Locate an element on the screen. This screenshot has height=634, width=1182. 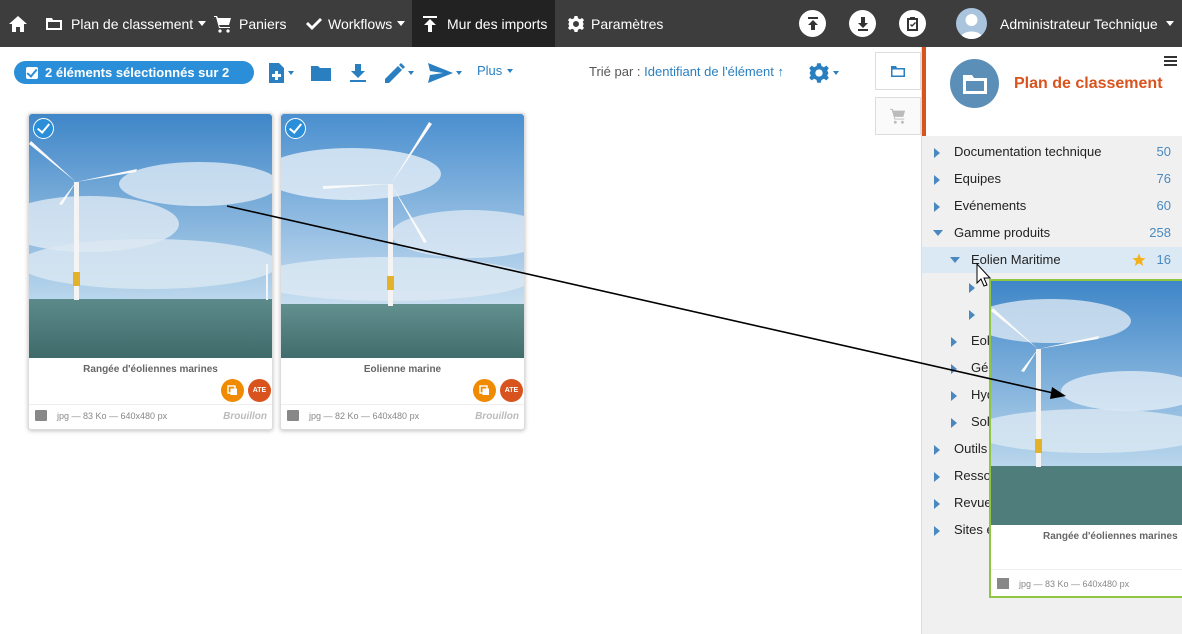
upload-icon is located at coordinates (430, 23).